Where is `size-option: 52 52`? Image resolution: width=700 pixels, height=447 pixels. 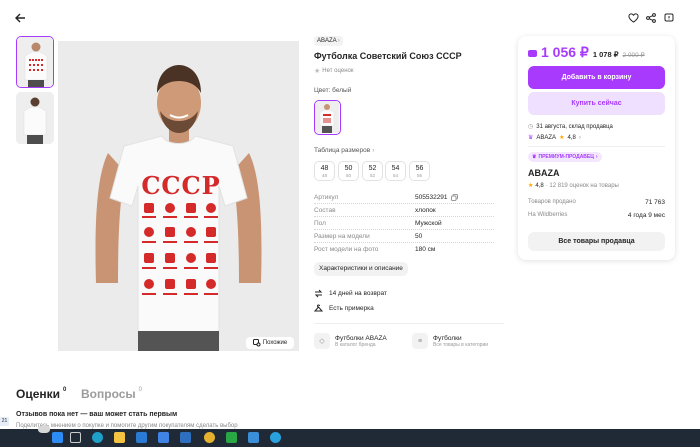
size-option: 52 52 is located at coordinates (372, 171).